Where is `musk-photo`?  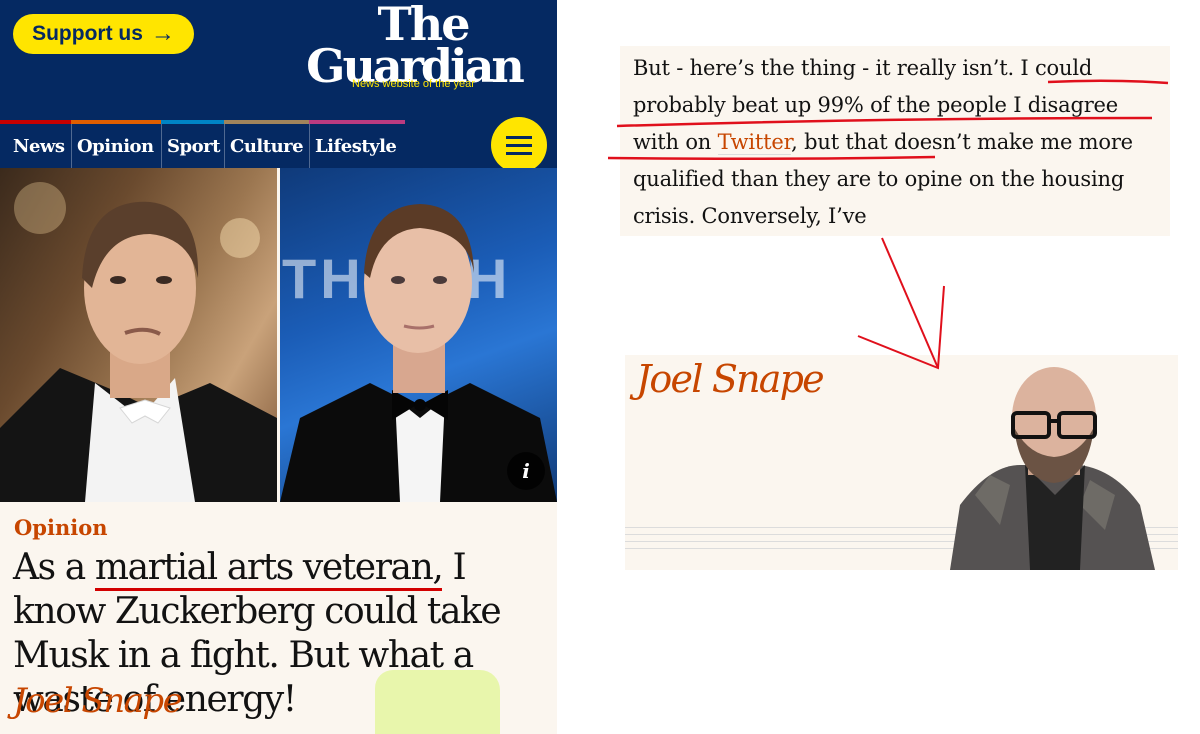 musk-photo is located at coordinates (138, 335).